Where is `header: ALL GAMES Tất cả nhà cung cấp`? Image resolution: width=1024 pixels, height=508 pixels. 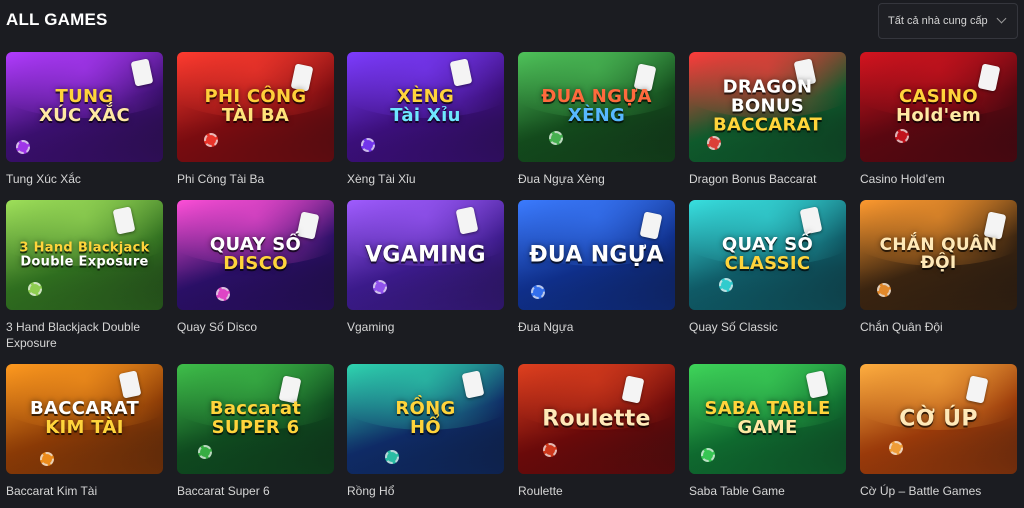
header: ALL GAMES Tất cả nhà cung cấp is located at coordinates (512, 21).